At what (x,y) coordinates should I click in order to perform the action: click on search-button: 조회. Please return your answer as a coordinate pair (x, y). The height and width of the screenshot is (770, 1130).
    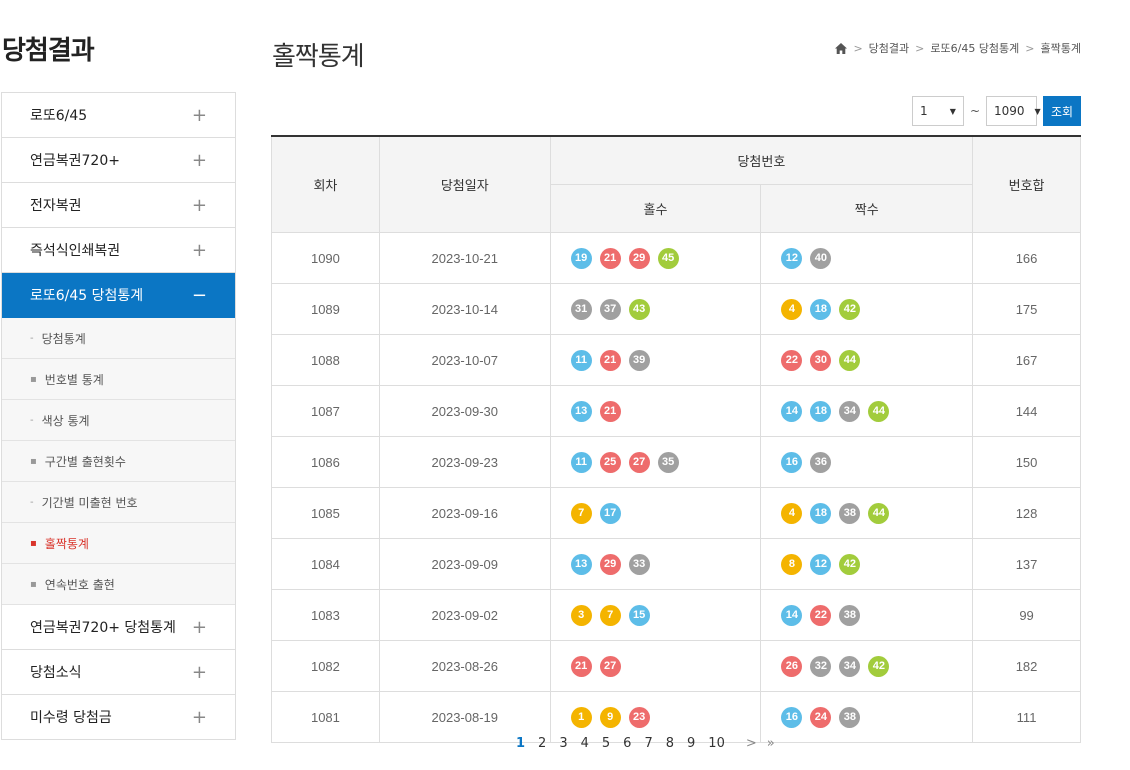
    Looking at the image, I should click on (1062, 111).